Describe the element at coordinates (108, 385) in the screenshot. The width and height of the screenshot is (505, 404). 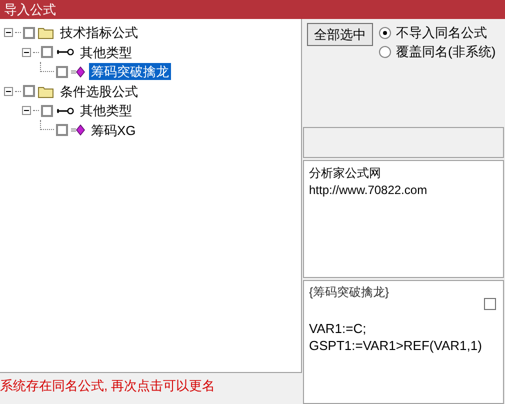
I see `status-text: 系统存在同名公式, 再次点击可以更名` at that location.